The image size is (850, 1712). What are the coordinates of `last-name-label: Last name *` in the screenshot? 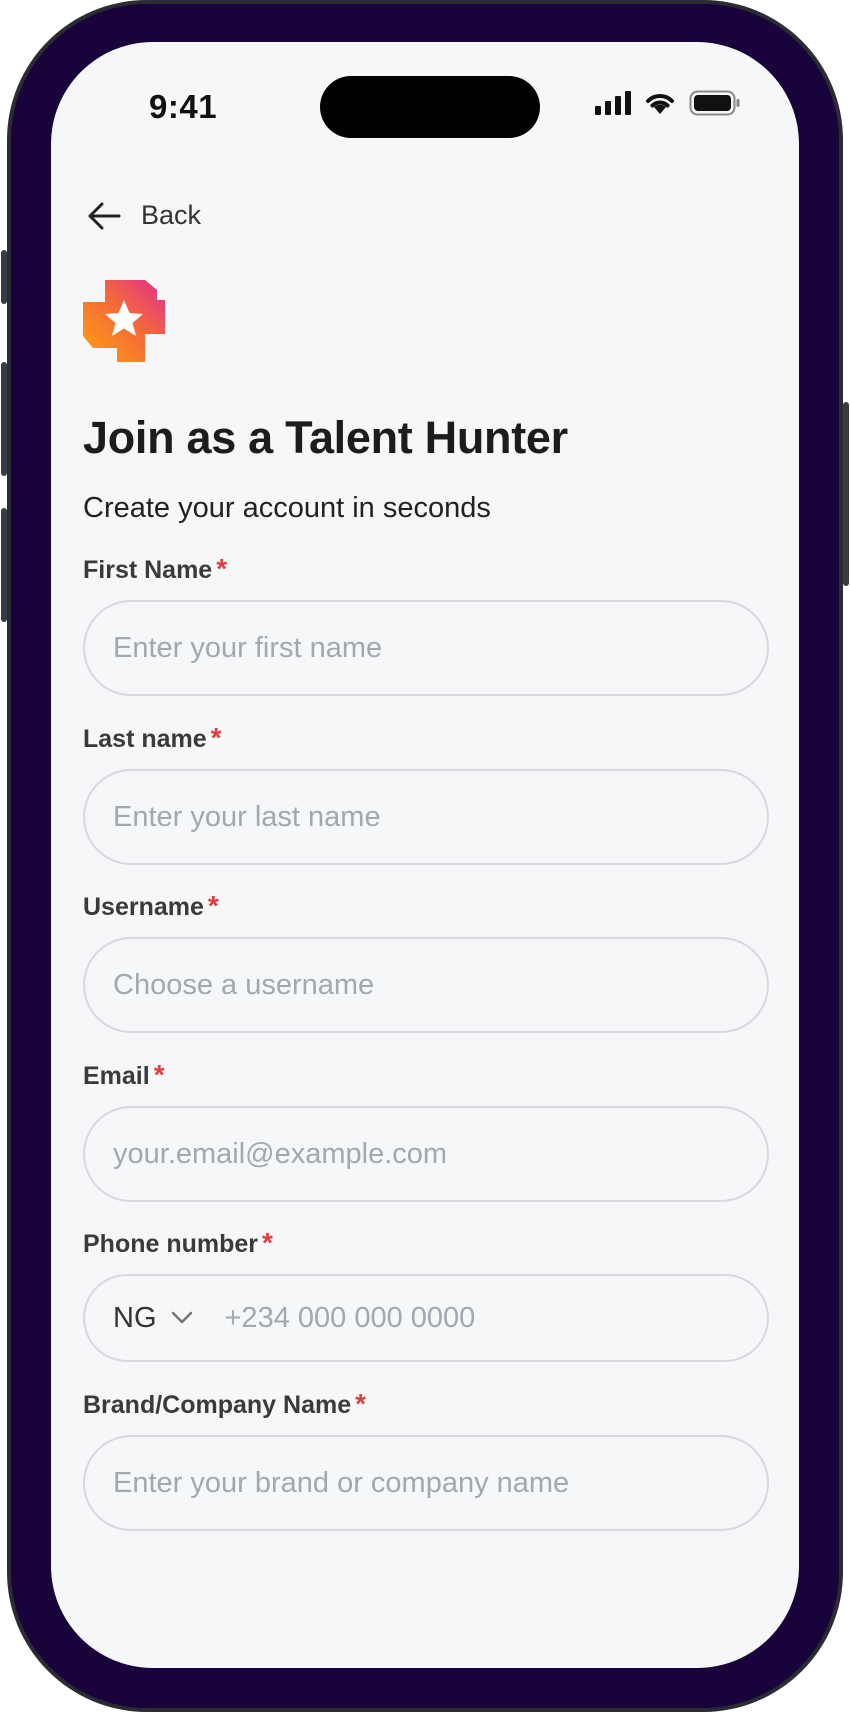 It's located at (426, 738).